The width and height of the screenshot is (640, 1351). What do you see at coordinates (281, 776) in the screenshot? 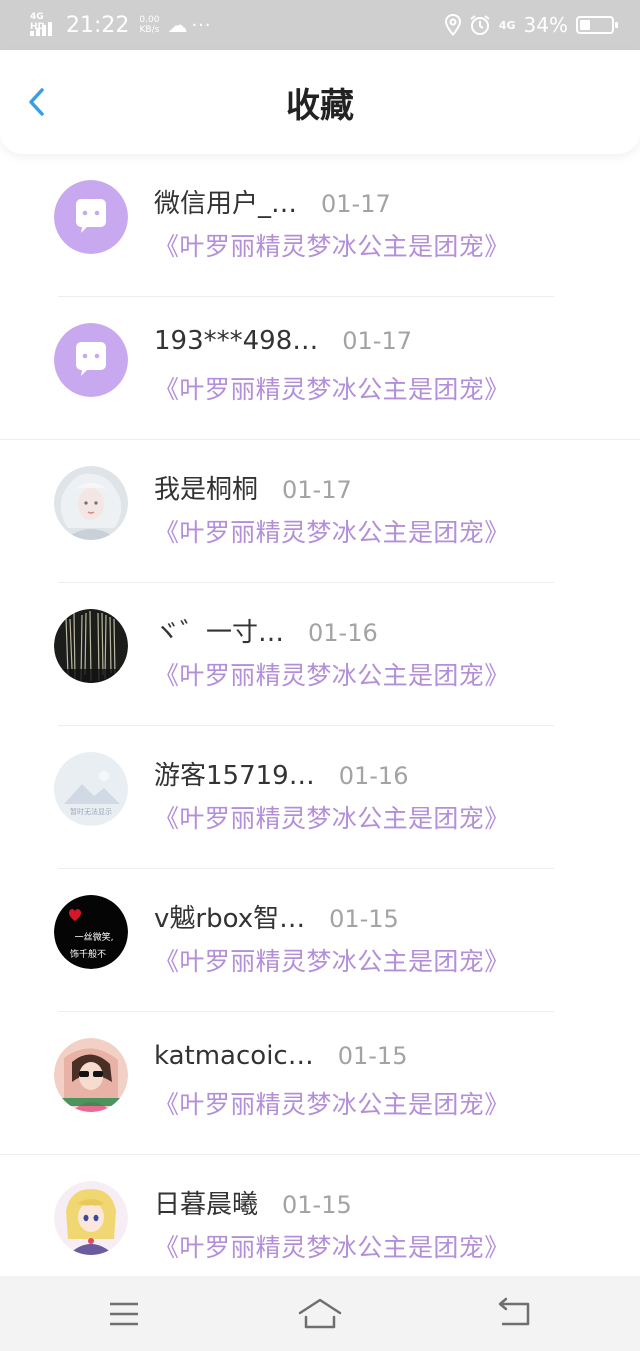
I see `user-name: 游客15719… 01-16` at bounding box center [281, 776].